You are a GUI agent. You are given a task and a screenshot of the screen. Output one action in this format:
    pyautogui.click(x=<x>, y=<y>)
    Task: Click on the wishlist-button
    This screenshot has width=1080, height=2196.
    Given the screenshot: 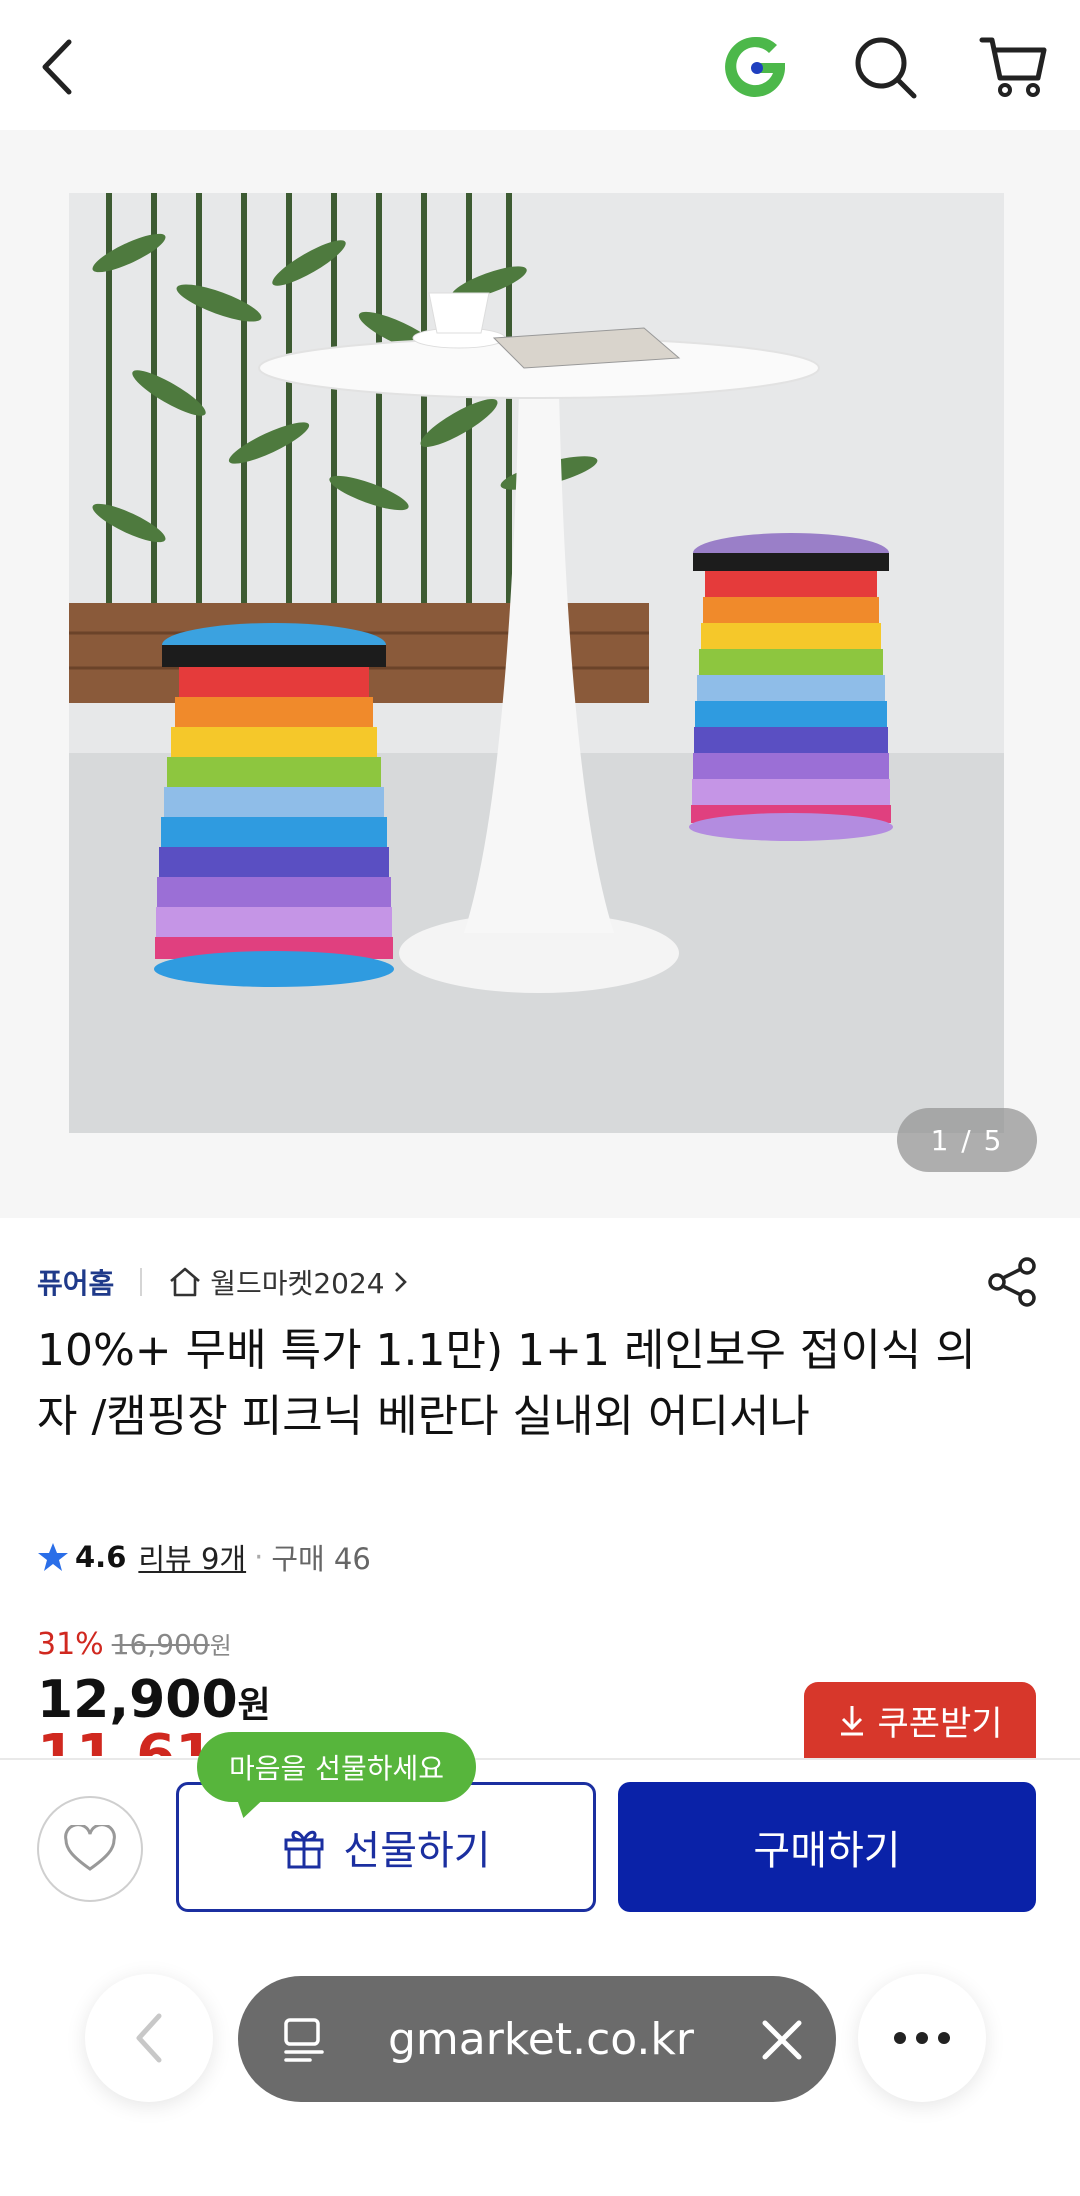 What is the action you would take?
    pyautogui.click(x=90, y=1849)
    